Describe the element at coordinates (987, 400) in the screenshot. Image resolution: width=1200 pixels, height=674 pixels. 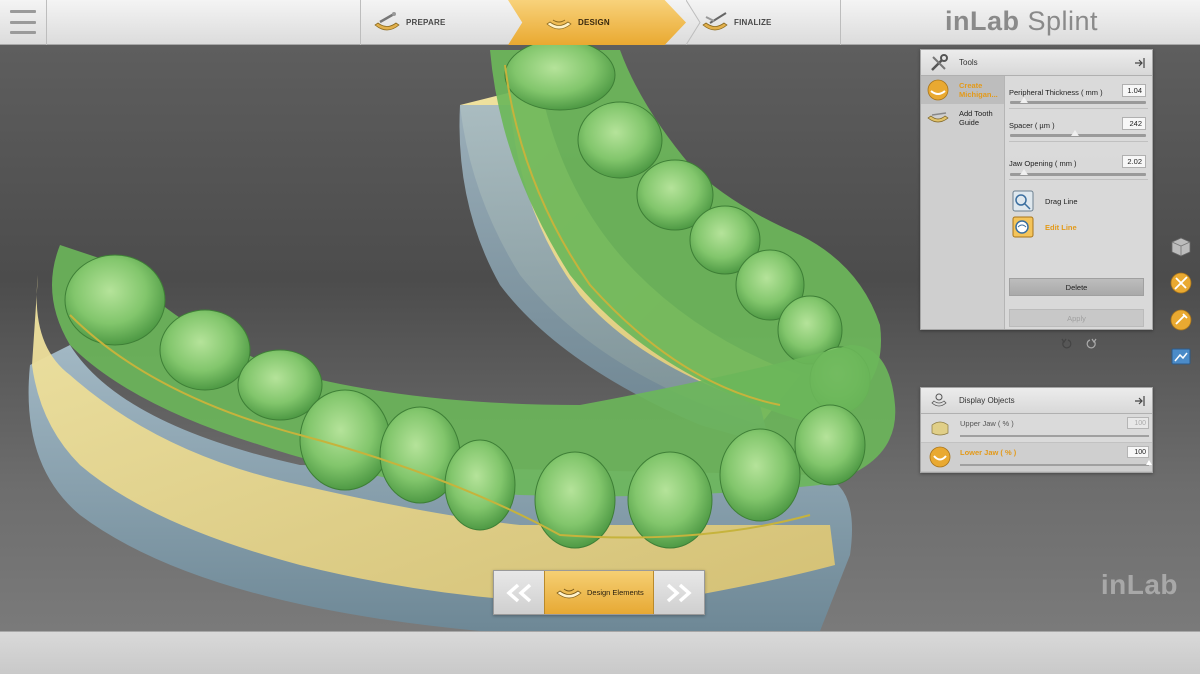
I see `display-objects-title: Display Objects` at that location.